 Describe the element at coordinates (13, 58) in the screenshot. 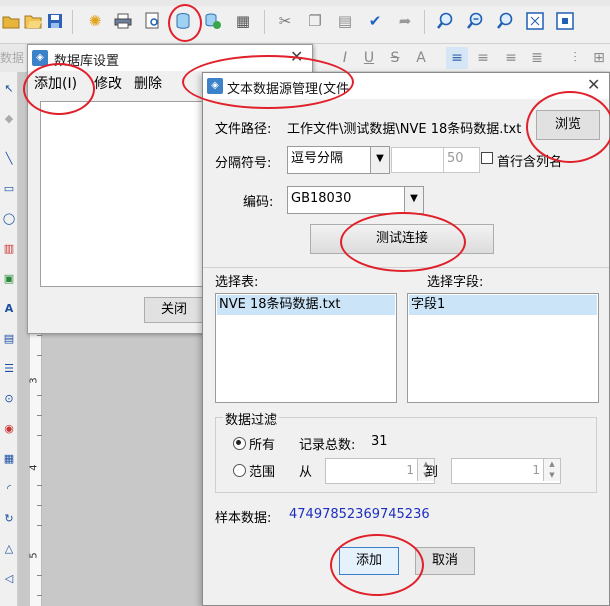

I see `data-tab-label: 数据` at that location.